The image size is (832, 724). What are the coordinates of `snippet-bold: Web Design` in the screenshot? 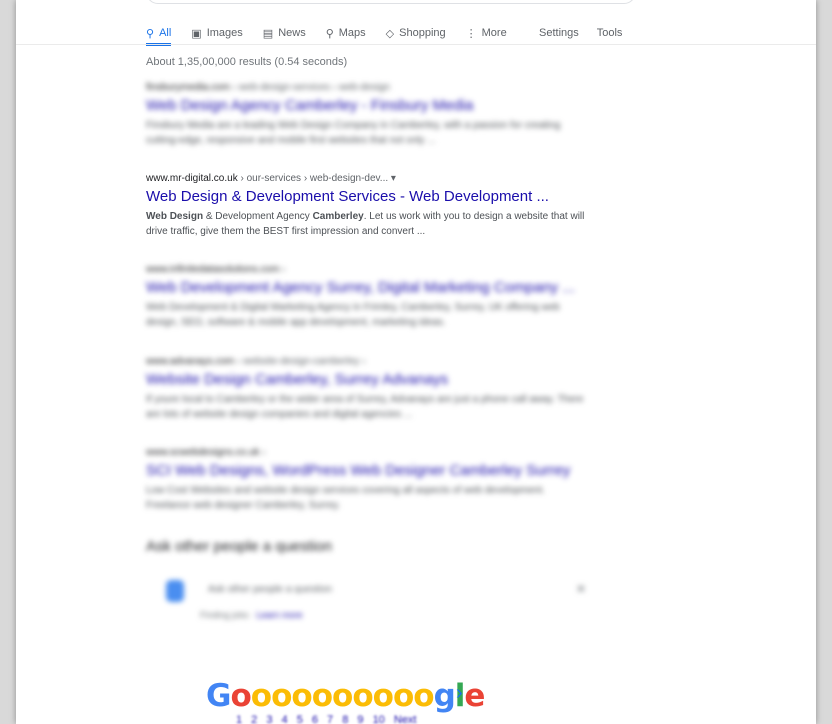 It's located at (175, 216).